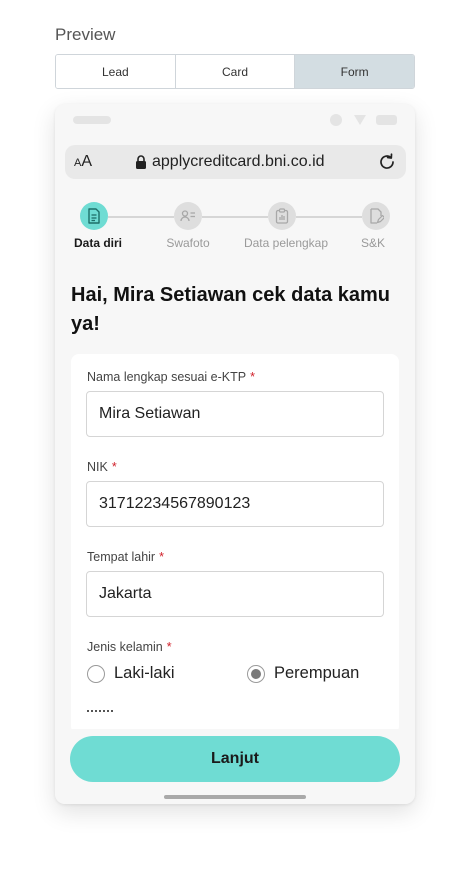 The height and width of the screenshot is (871, 470). I want to click on birthplace-input: Jakarta, so click(235, 594).